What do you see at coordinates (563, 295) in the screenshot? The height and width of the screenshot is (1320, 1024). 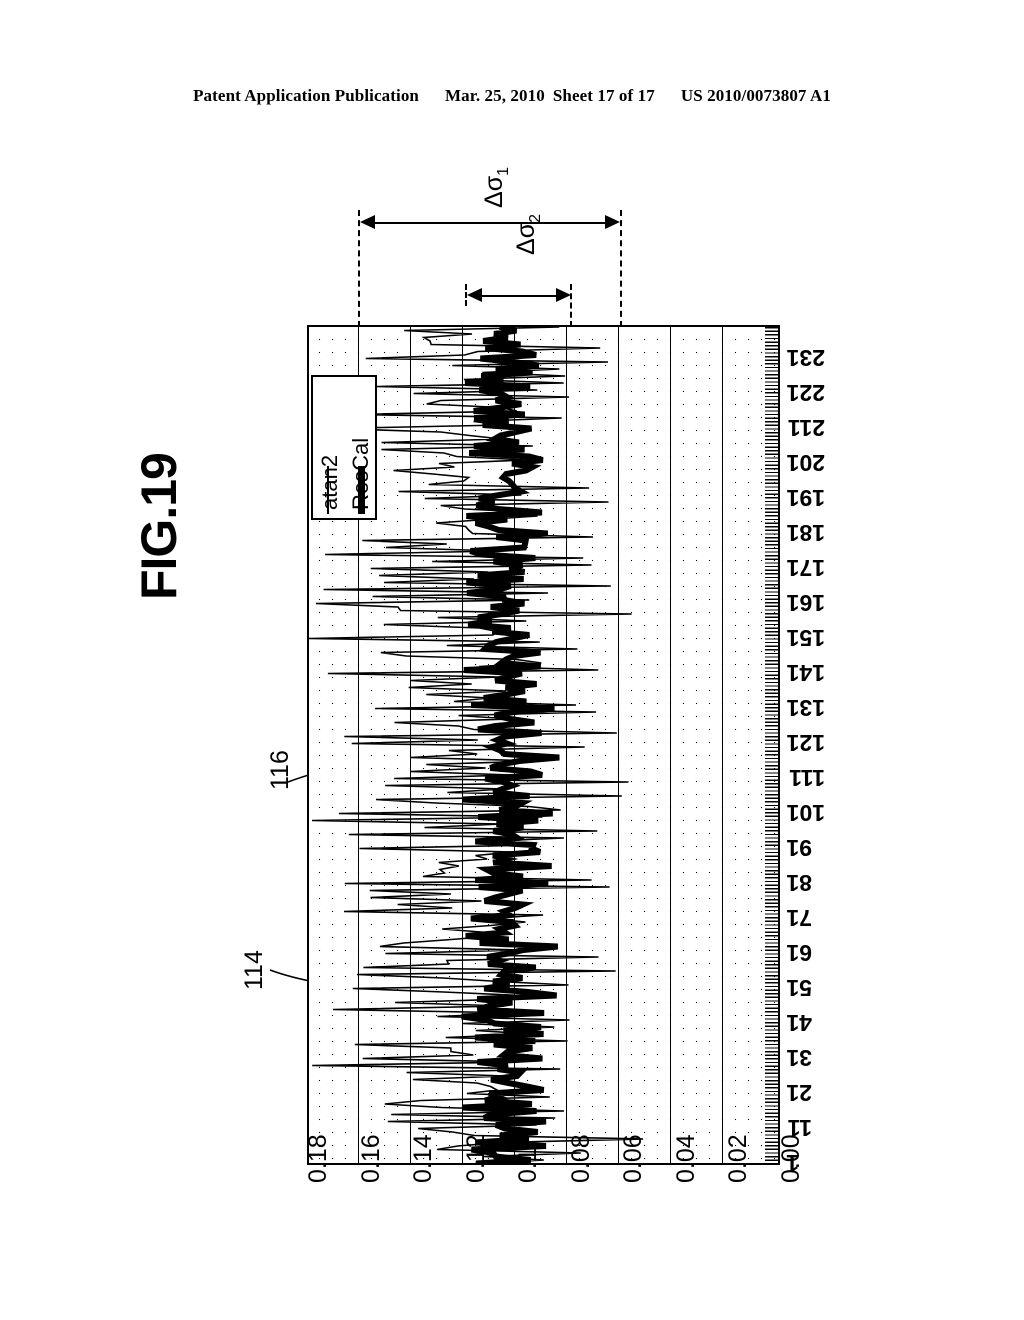 I see `delta-sigma-2-arrowhead-right` at bounding box center [563, 295].